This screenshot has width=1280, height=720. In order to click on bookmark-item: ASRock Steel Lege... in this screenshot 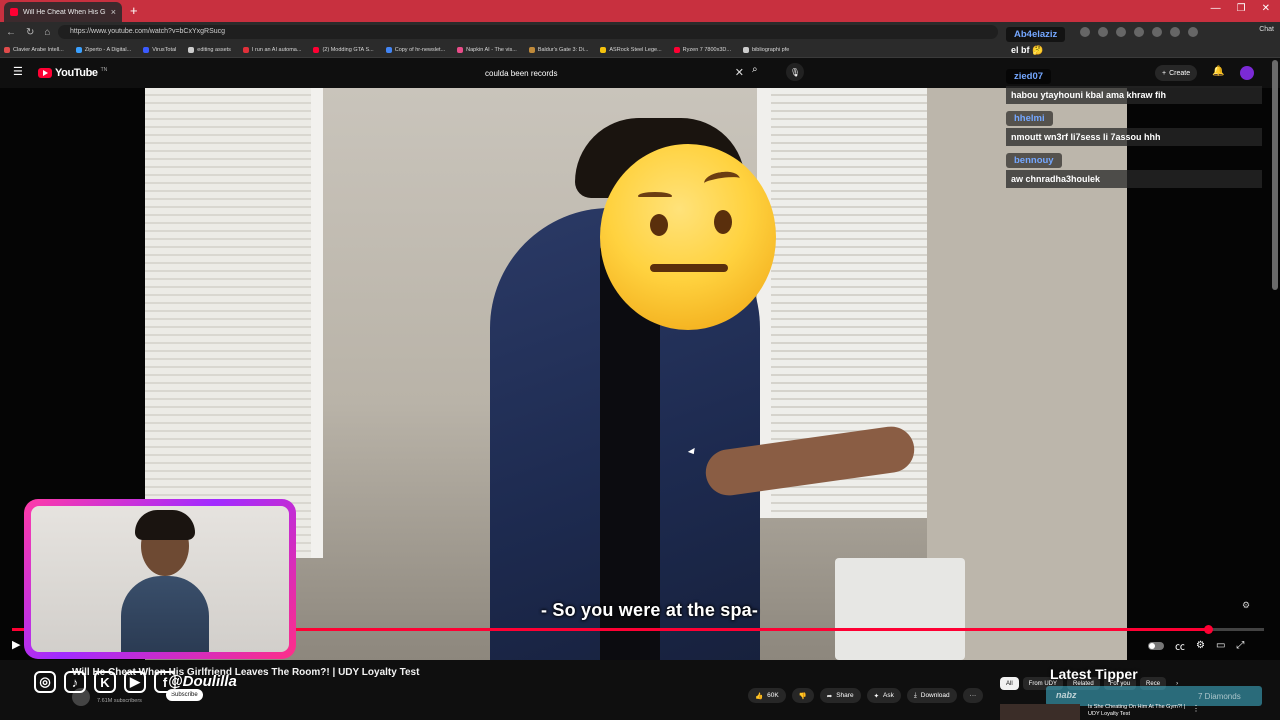, I will do `click(631, 49)`.